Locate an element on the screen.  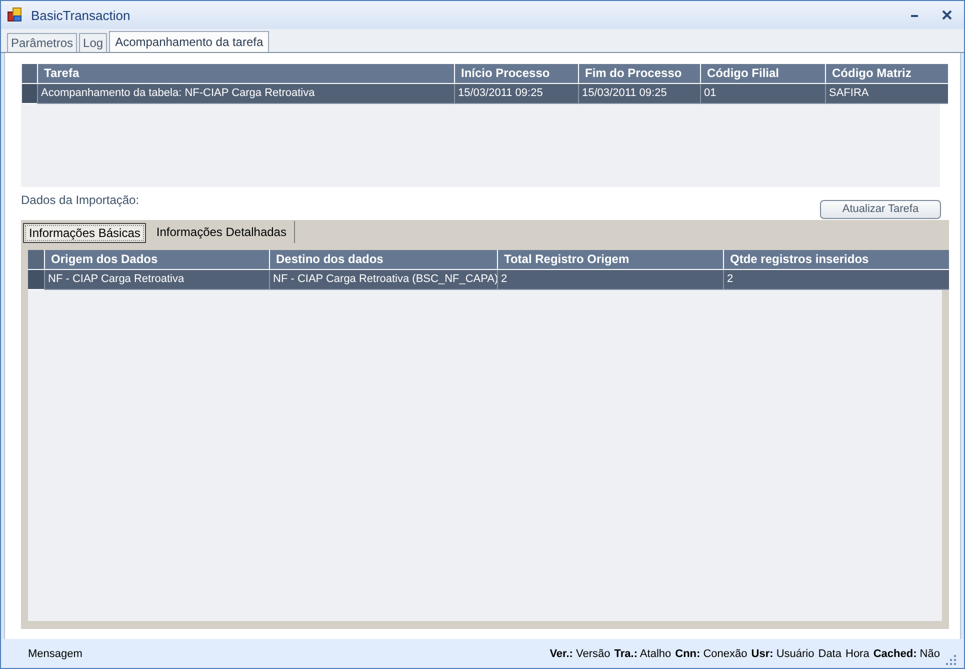
tab: Log is located at coordinates (93, 42).